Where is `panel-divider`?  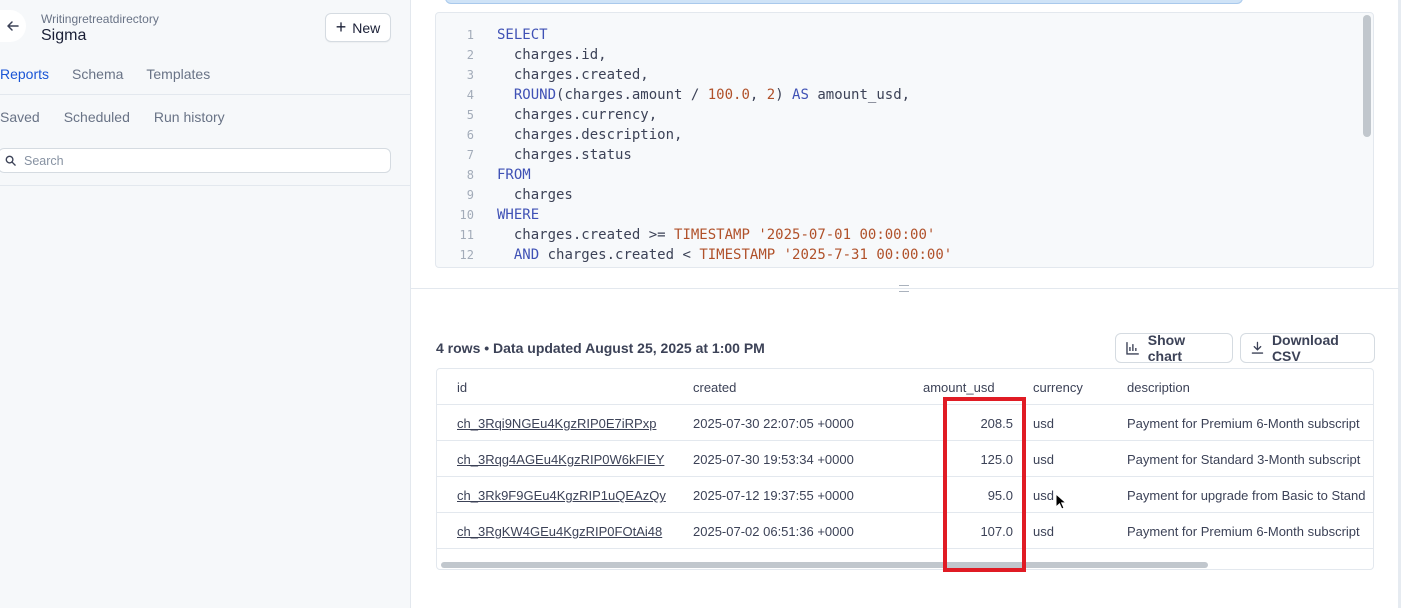 panel-divider is located at coordinates (905, 288).